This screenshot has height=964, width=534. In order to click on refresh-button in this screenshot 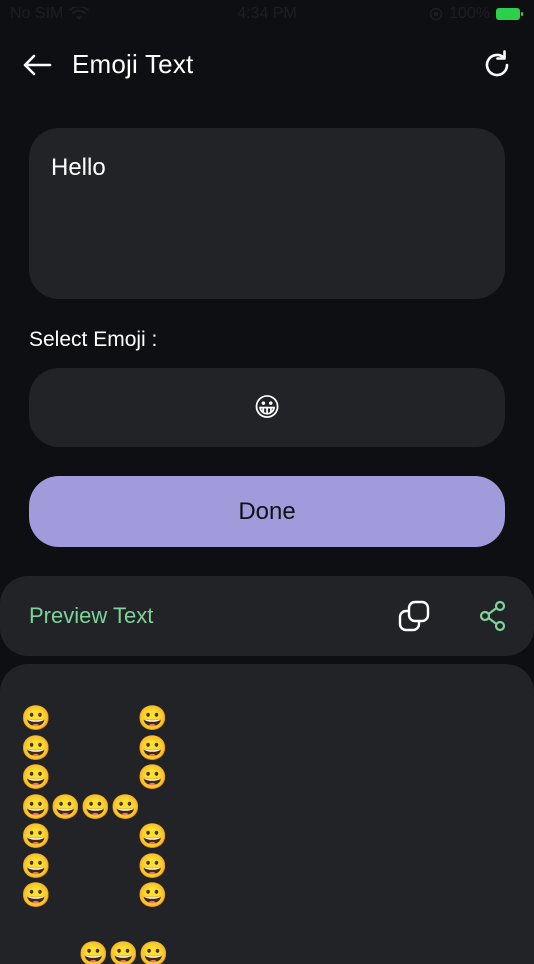, I will do `click(497, 65)`.